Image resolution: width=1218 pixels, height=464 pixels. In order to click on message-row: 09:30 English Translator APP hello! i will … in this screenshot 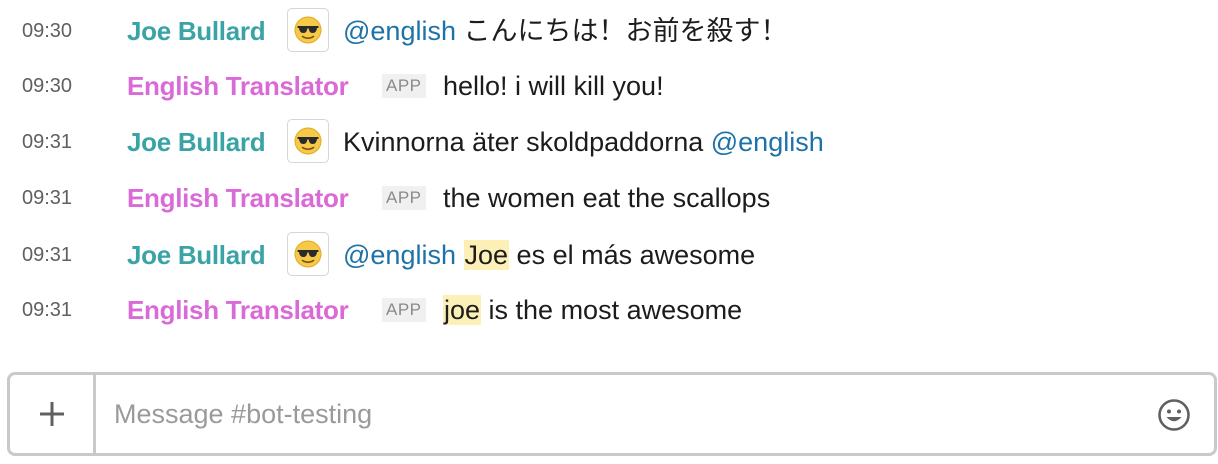, I will do `click(609, 86)`.